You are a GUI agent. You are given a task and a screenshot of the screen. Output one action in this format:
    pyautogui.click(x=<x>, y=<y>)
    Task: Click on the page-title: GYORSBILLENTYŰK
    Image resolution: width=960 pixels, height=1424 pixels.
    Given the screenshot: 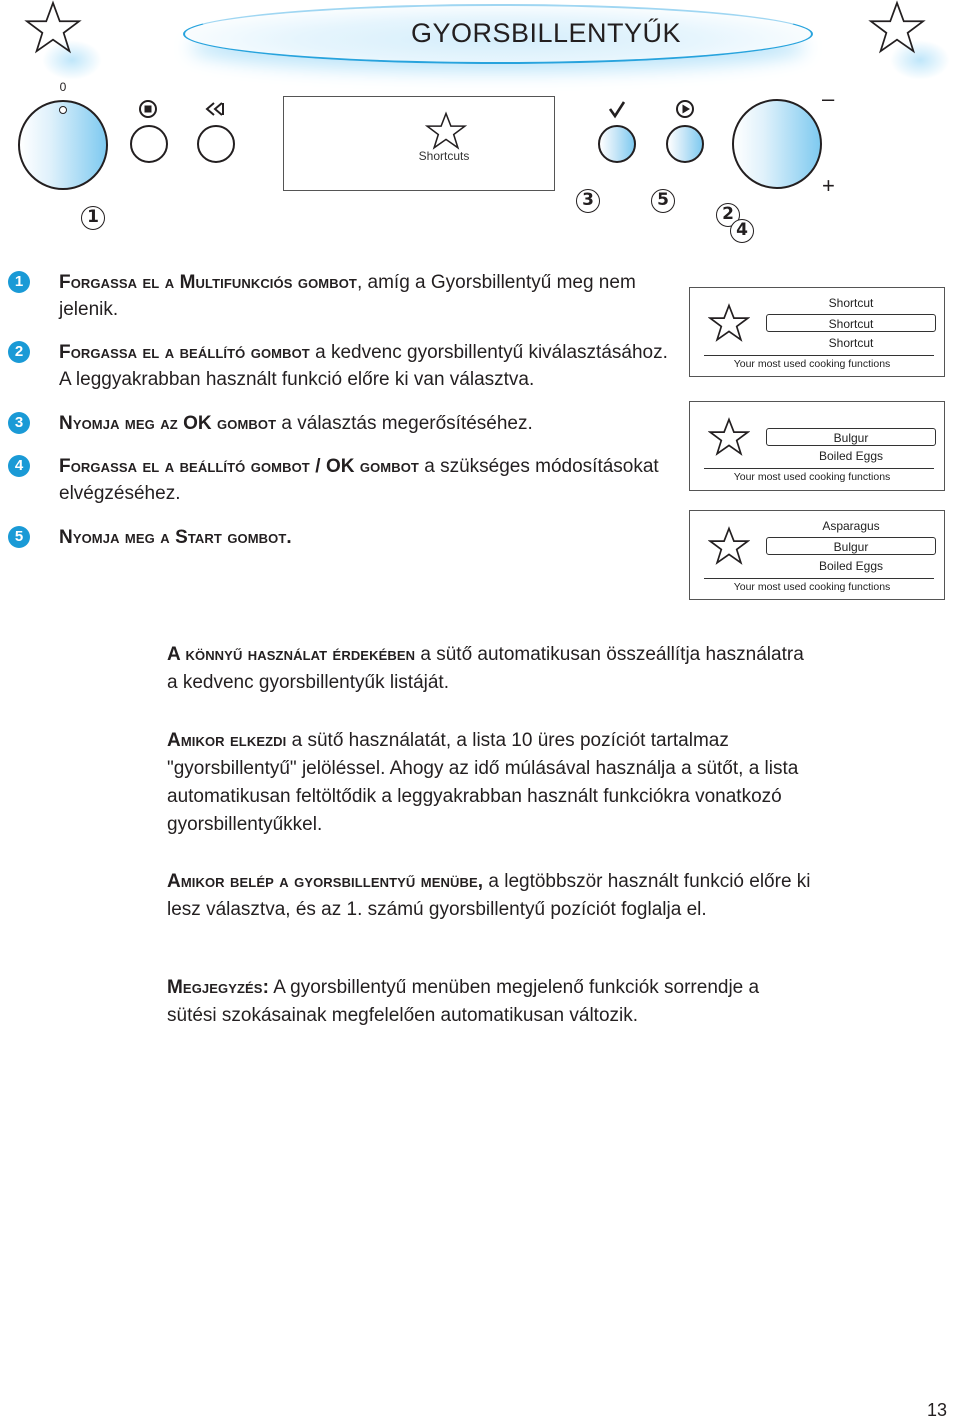 What is the action you would take?
    pyautogui.click(x=546, y=33)
    